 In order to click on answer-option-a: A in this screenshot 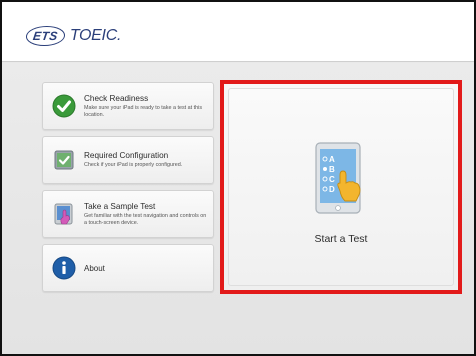, I will do `click(332, 159)`.